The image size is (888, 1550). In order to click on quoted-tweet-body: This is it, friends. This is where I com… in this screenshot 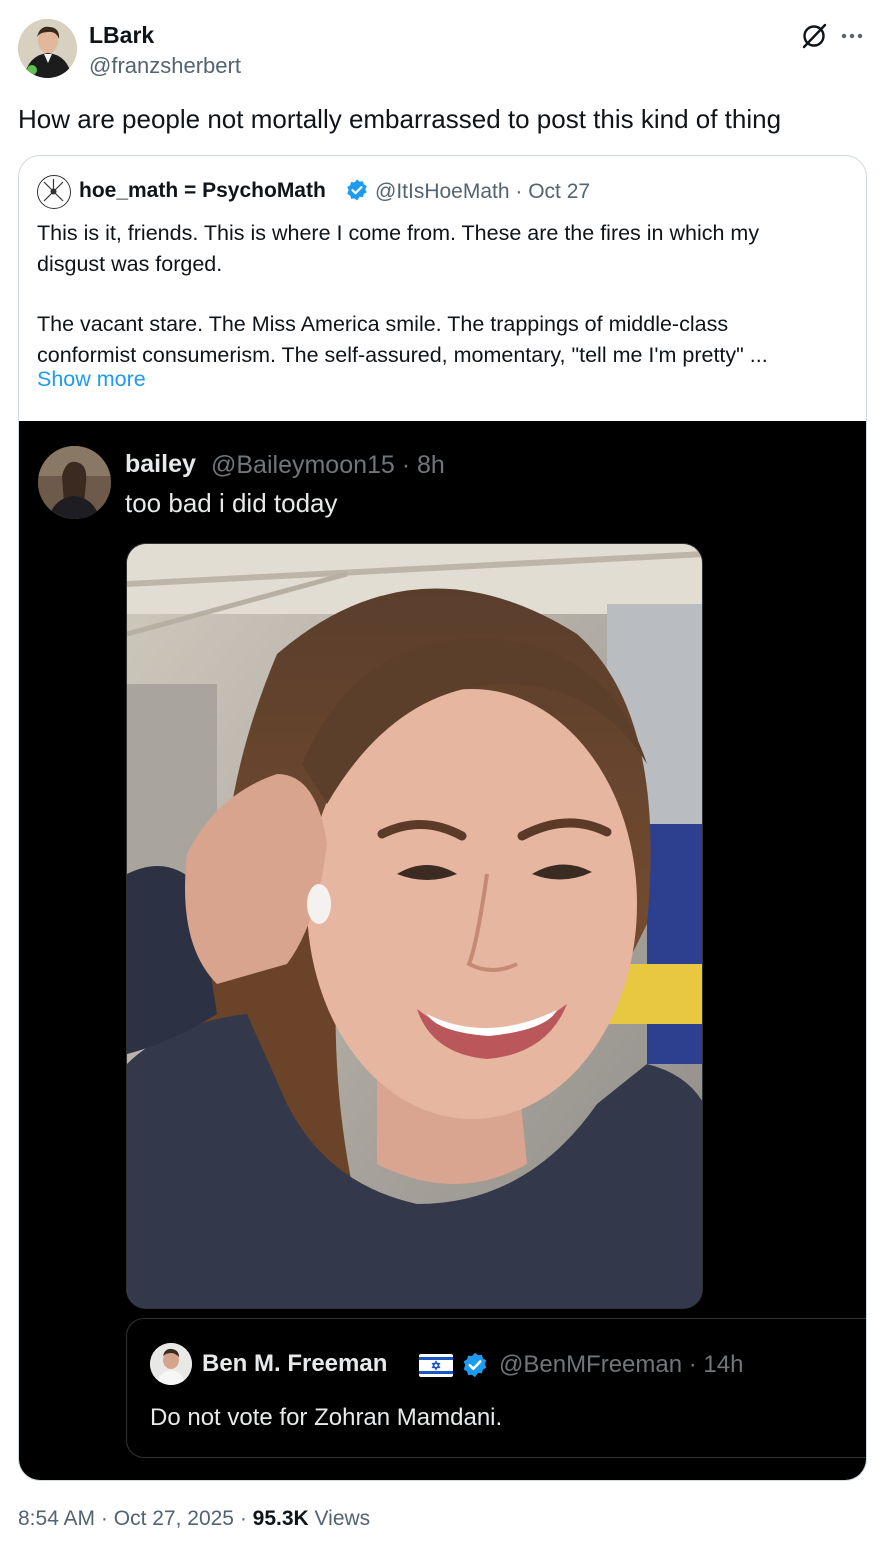, I will do `click(437, 294)`.